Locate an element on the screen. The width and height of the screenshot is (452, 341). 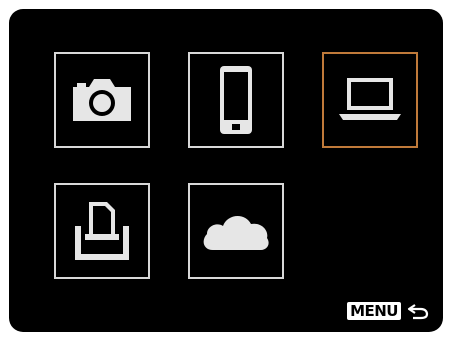
camera-icon is located at coordinates (102, 100).